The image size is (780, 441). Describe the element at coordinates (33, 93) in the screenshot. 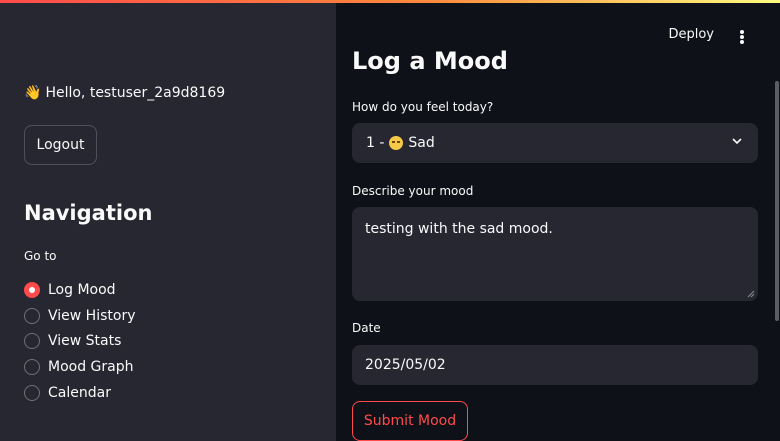

I see `waving-hand-icon: 👋` at that location.